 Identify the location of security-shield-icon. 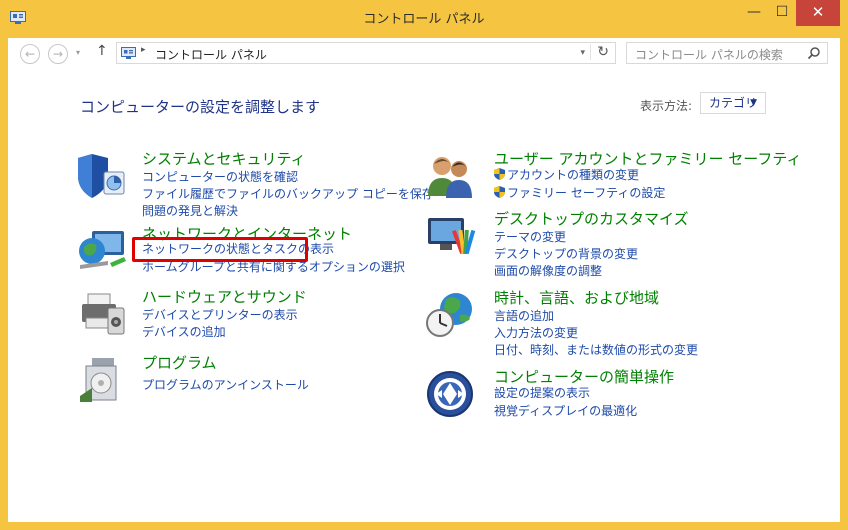
(103, 176).